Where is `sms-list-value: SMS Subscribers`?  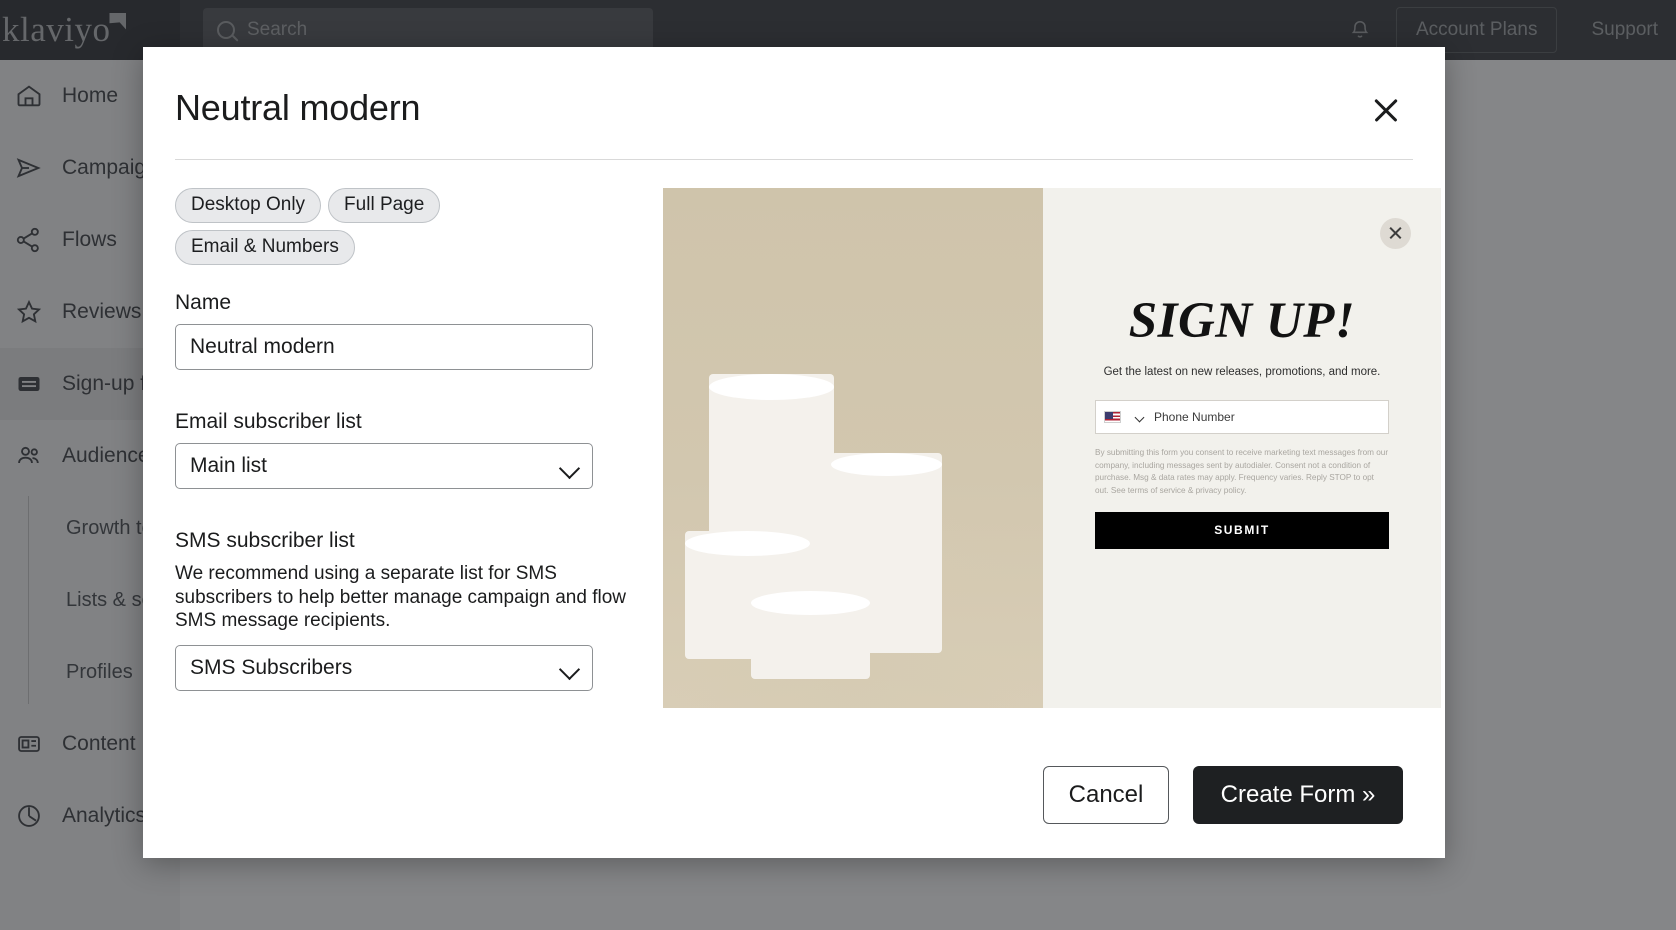
sms-list-value: SMS Subscribers is located at coordinates (271, 667).